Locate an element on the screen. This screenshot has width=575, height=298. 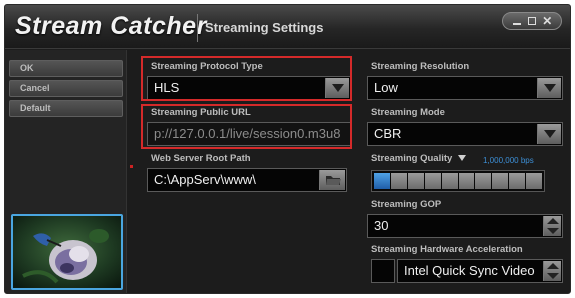
title-separator is located at coordinates (197, 28).